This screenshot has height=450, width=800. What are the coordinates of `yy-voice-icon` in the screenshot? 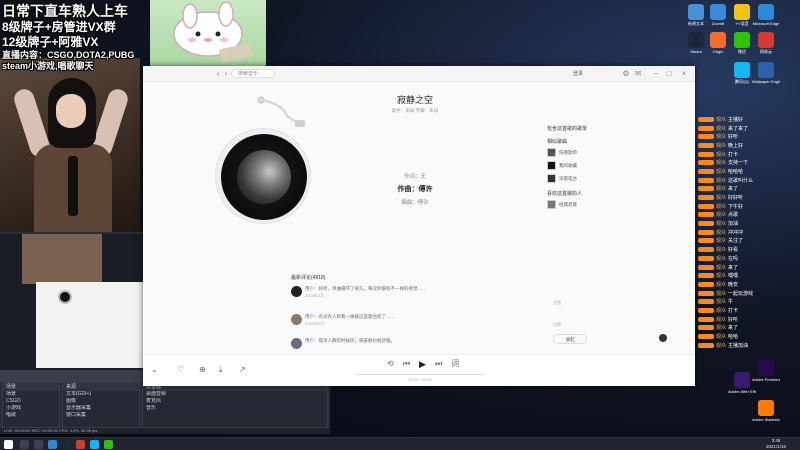 It's located at (742, 12).